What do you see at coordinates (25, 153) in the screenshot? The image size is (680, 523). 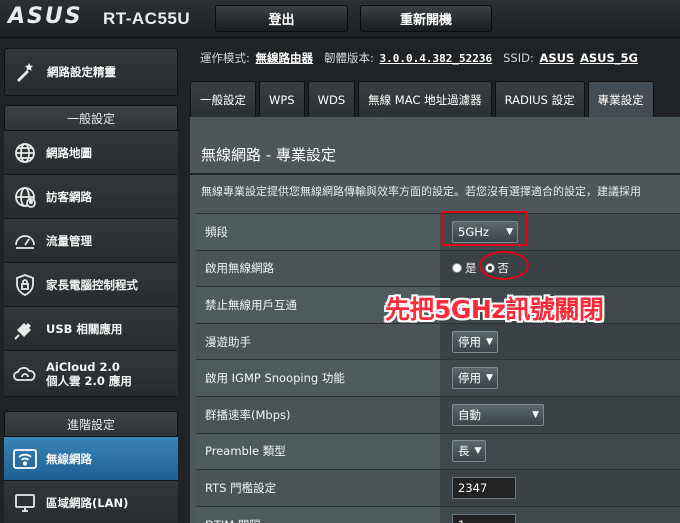 I see `globe-icon` at bounding box center [25, 153].